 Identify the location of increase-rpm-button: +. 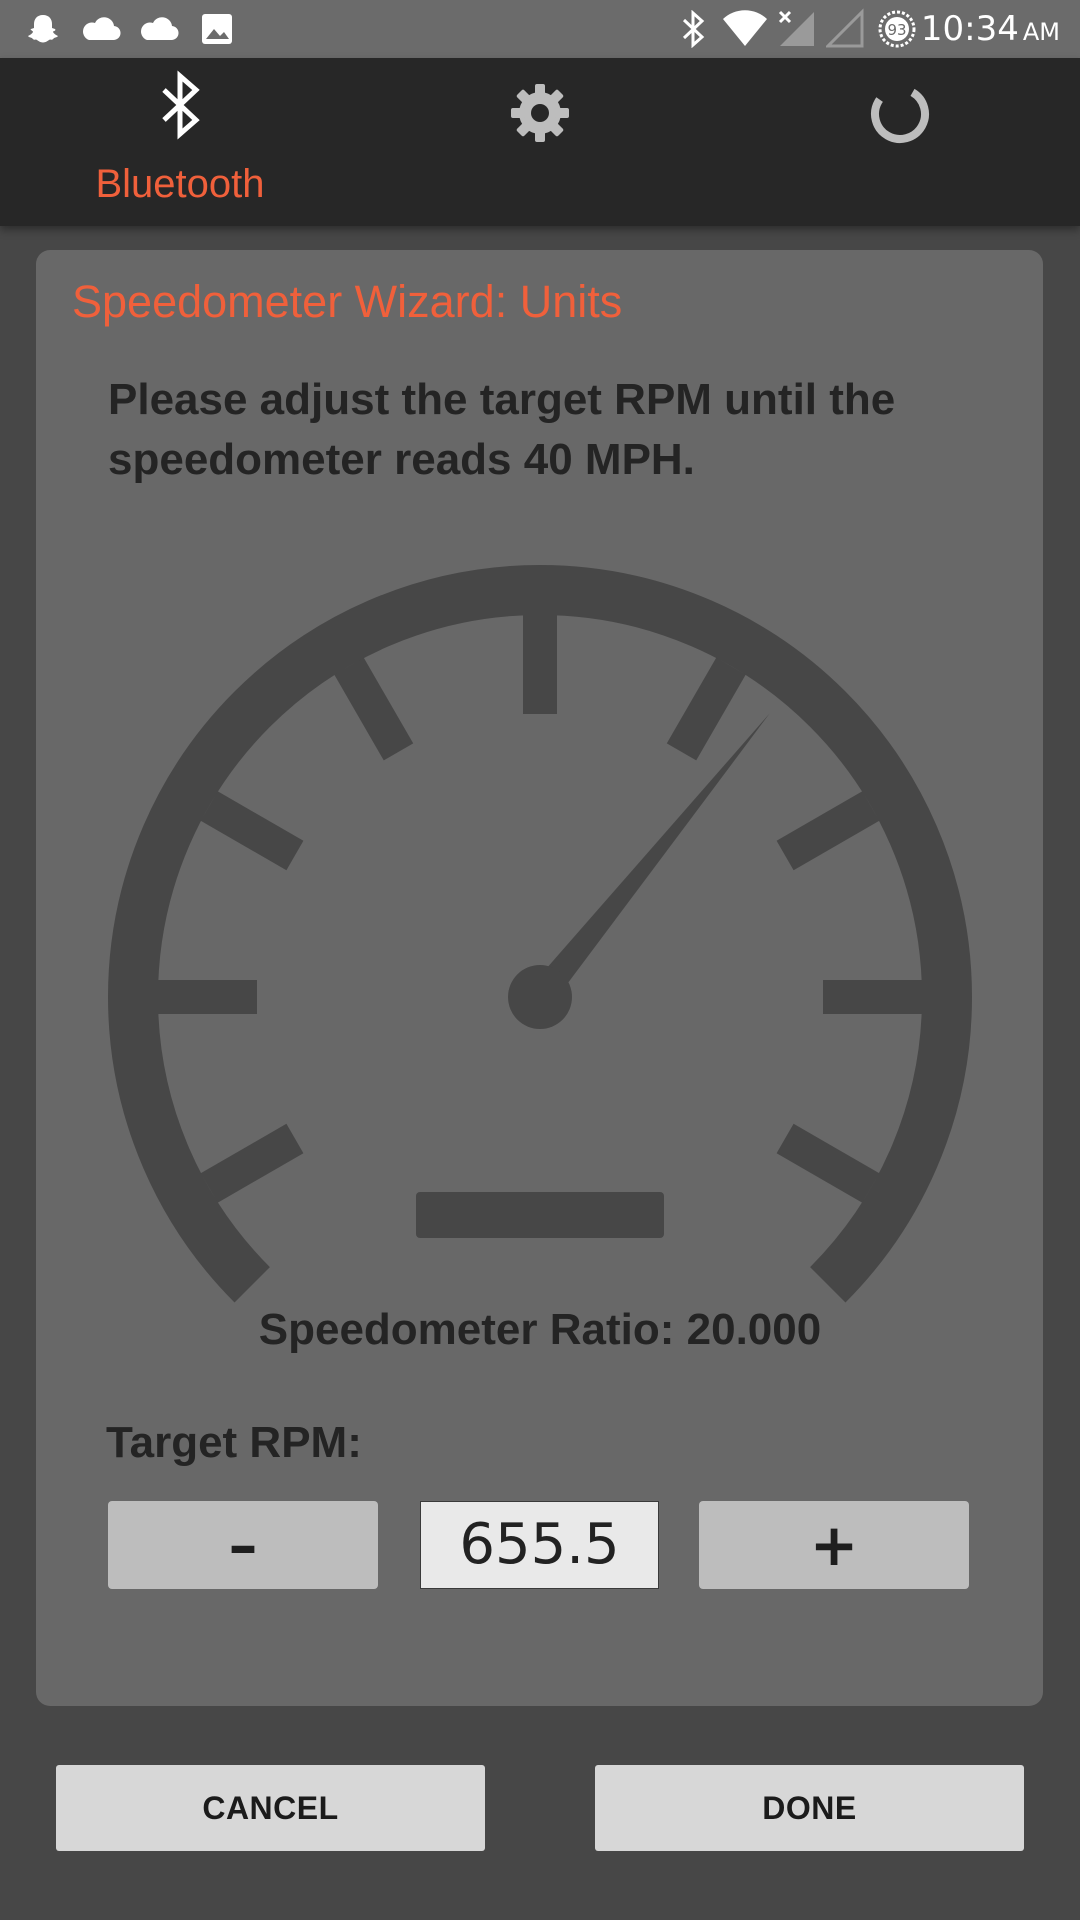
(834, 1545).